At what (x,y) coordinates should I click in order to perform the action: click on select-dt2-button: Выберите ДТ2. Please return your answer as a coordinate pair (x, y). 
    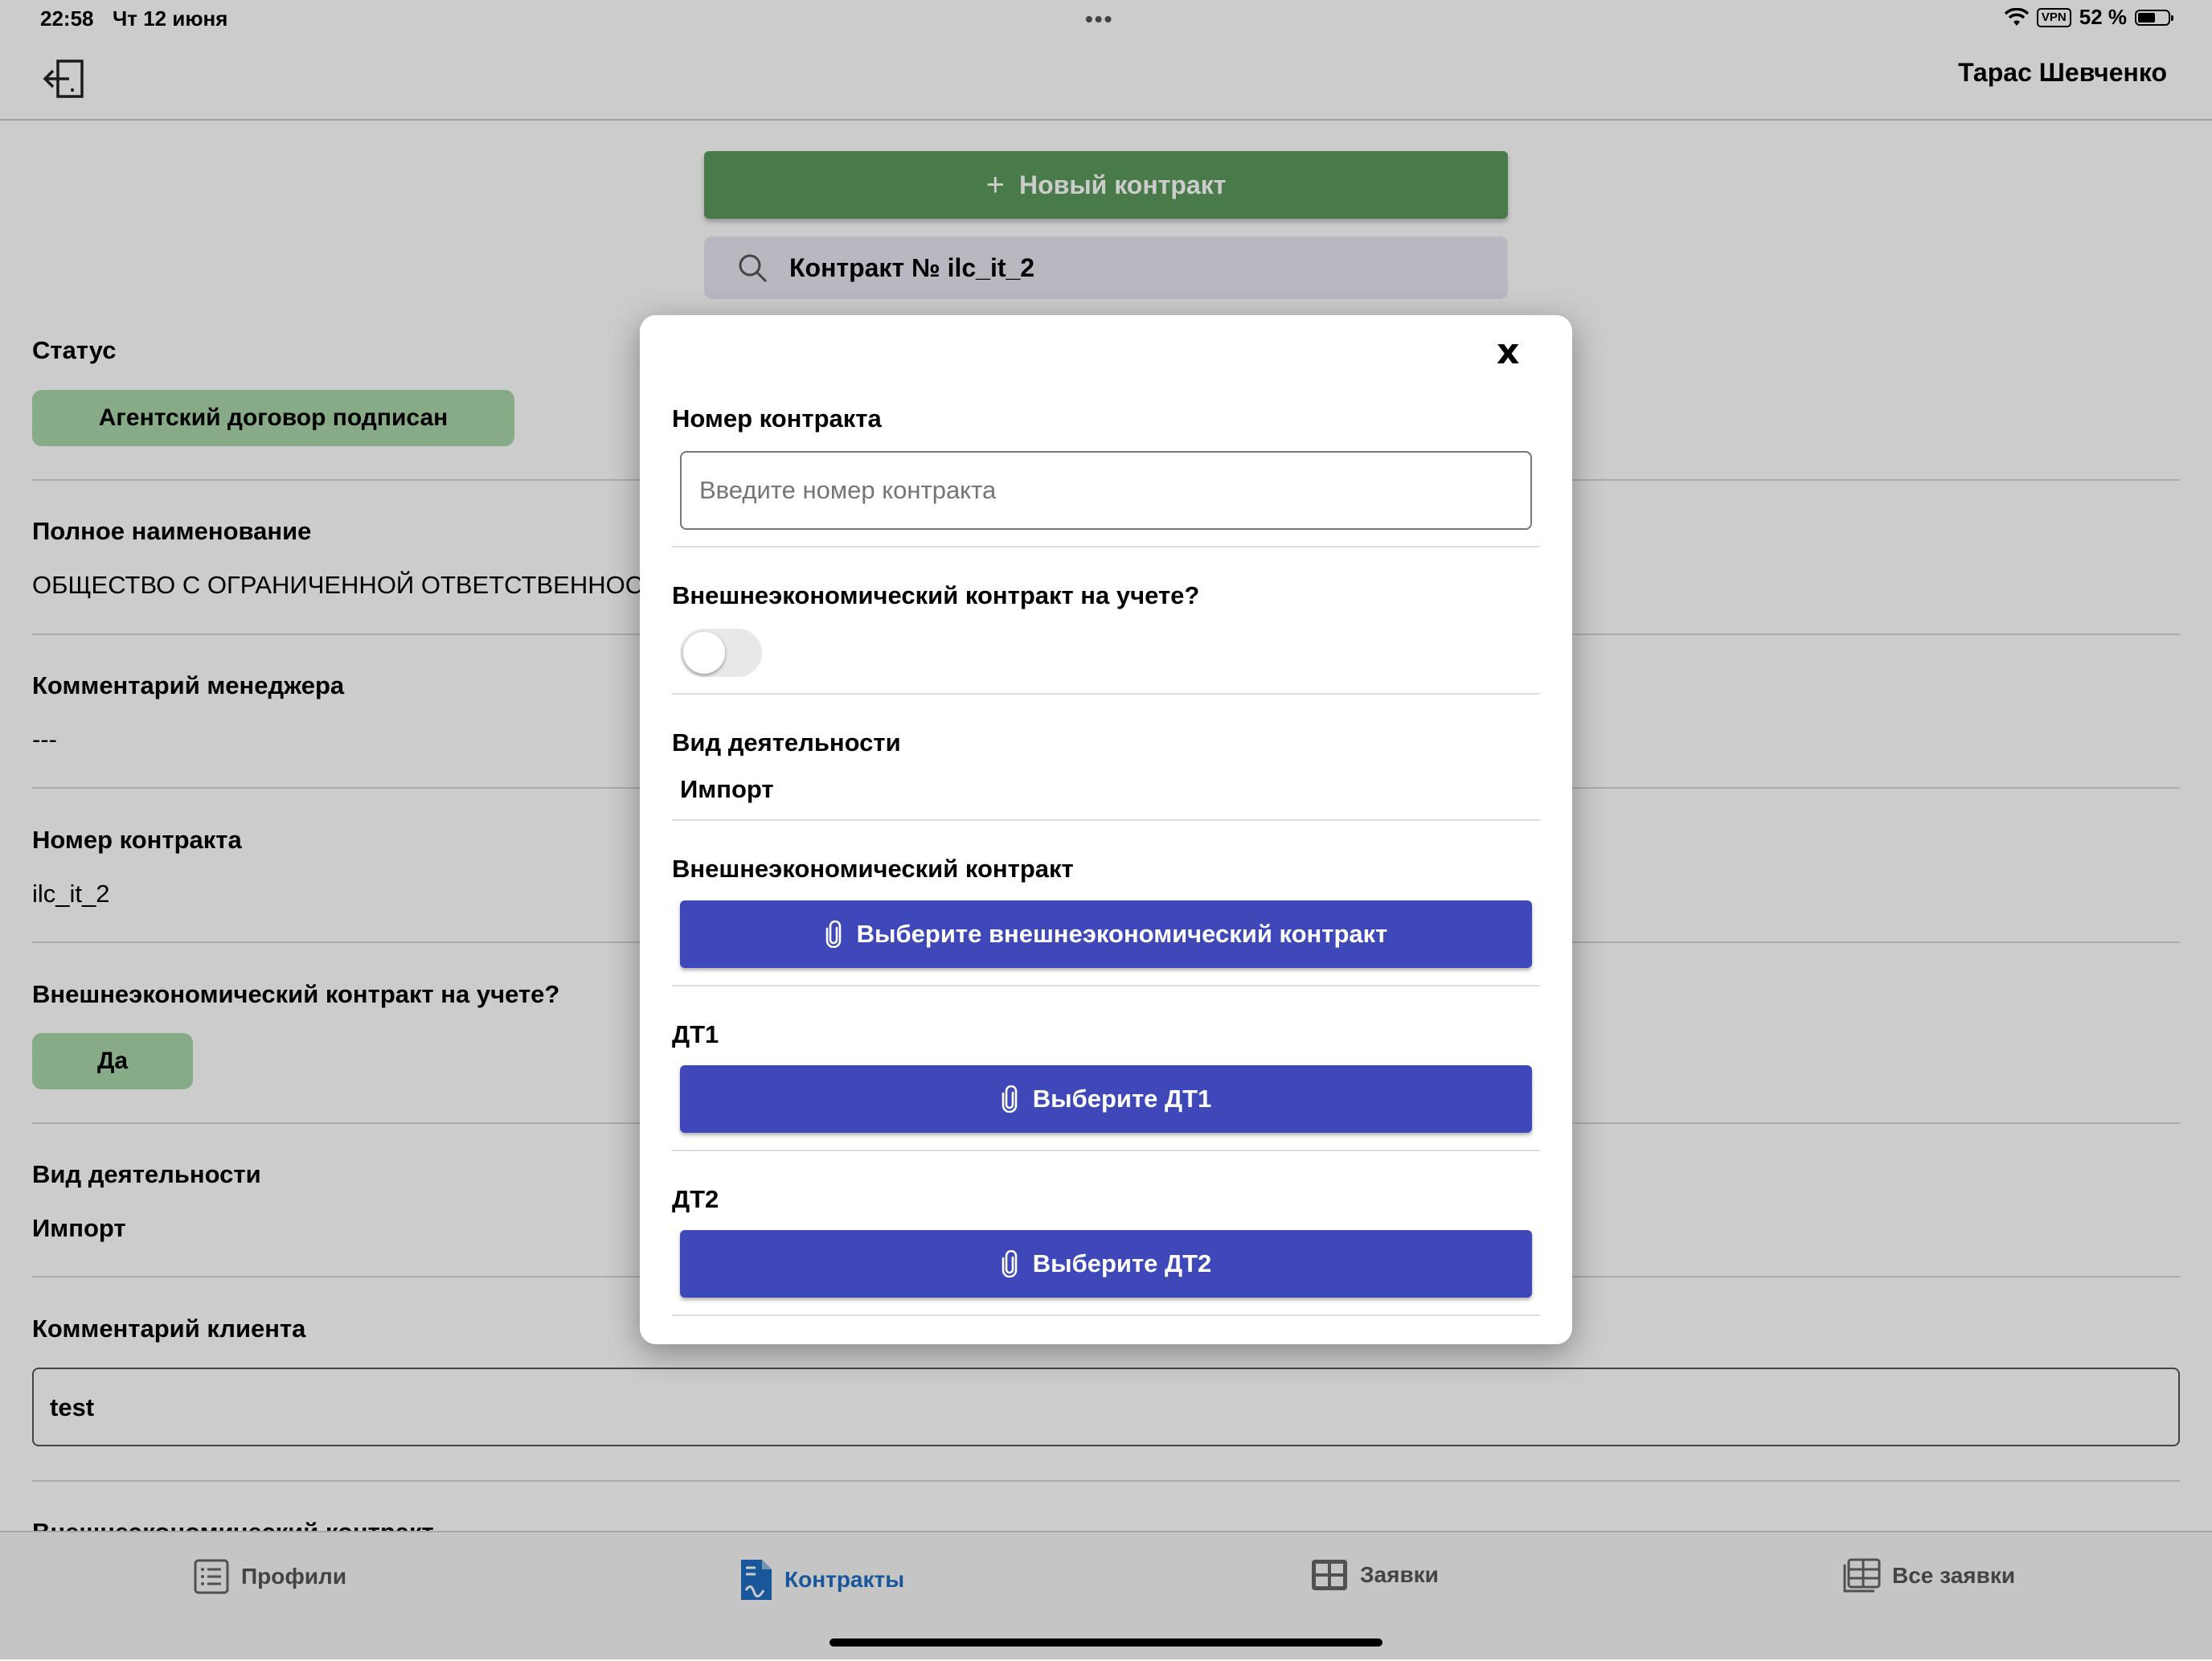
    Looking at the image, I should click on (1106, 1264).